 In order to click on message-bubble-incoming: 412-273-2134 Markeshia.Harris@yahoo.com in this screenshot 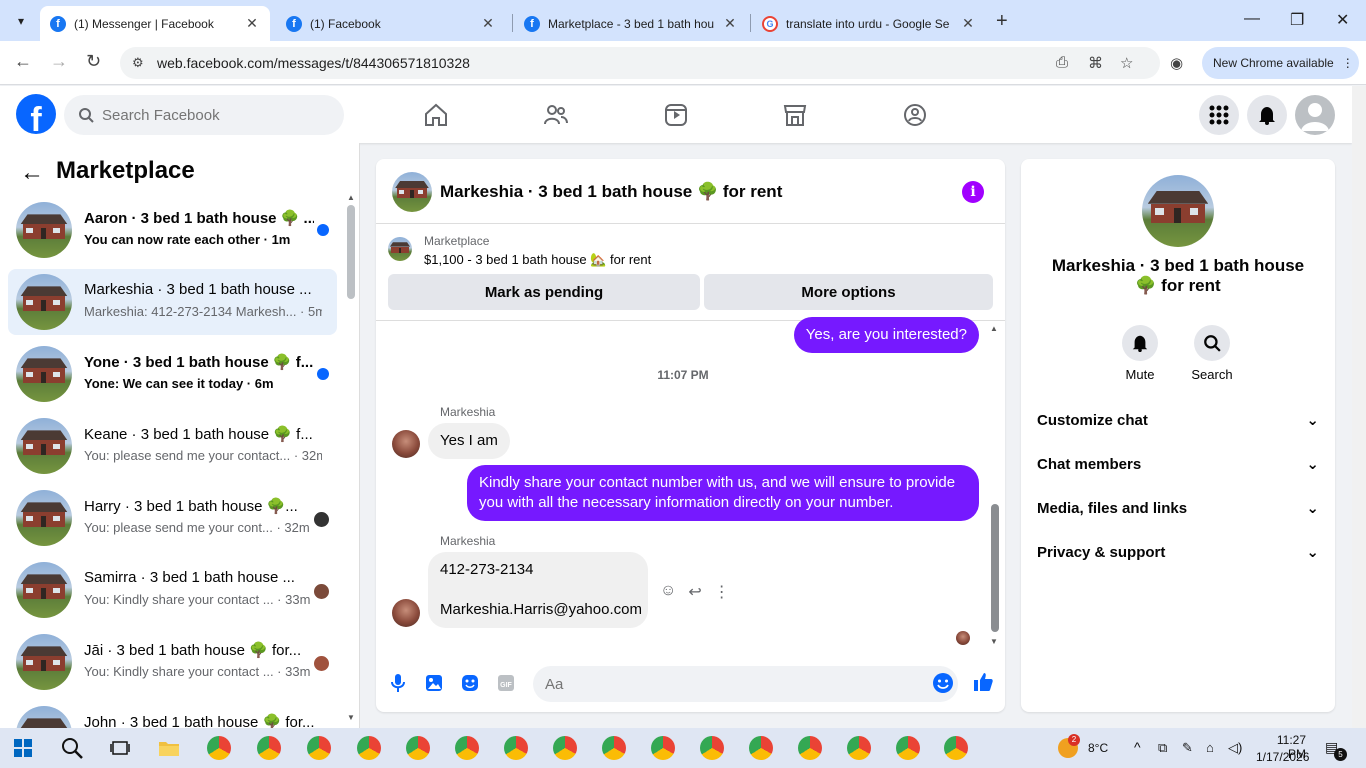, I will do `click(538, 590)`.